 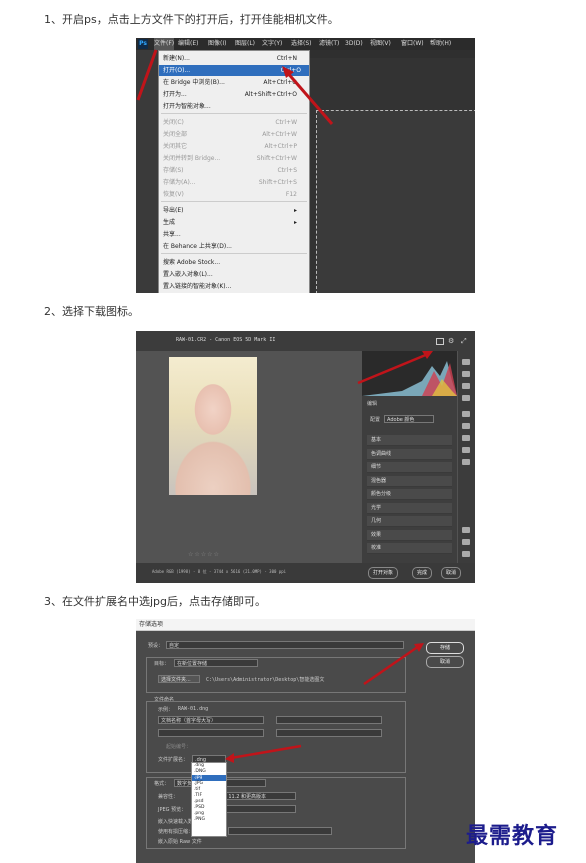 I want to click on brand-watermark: 最需教育, so click(x=512, y=836).